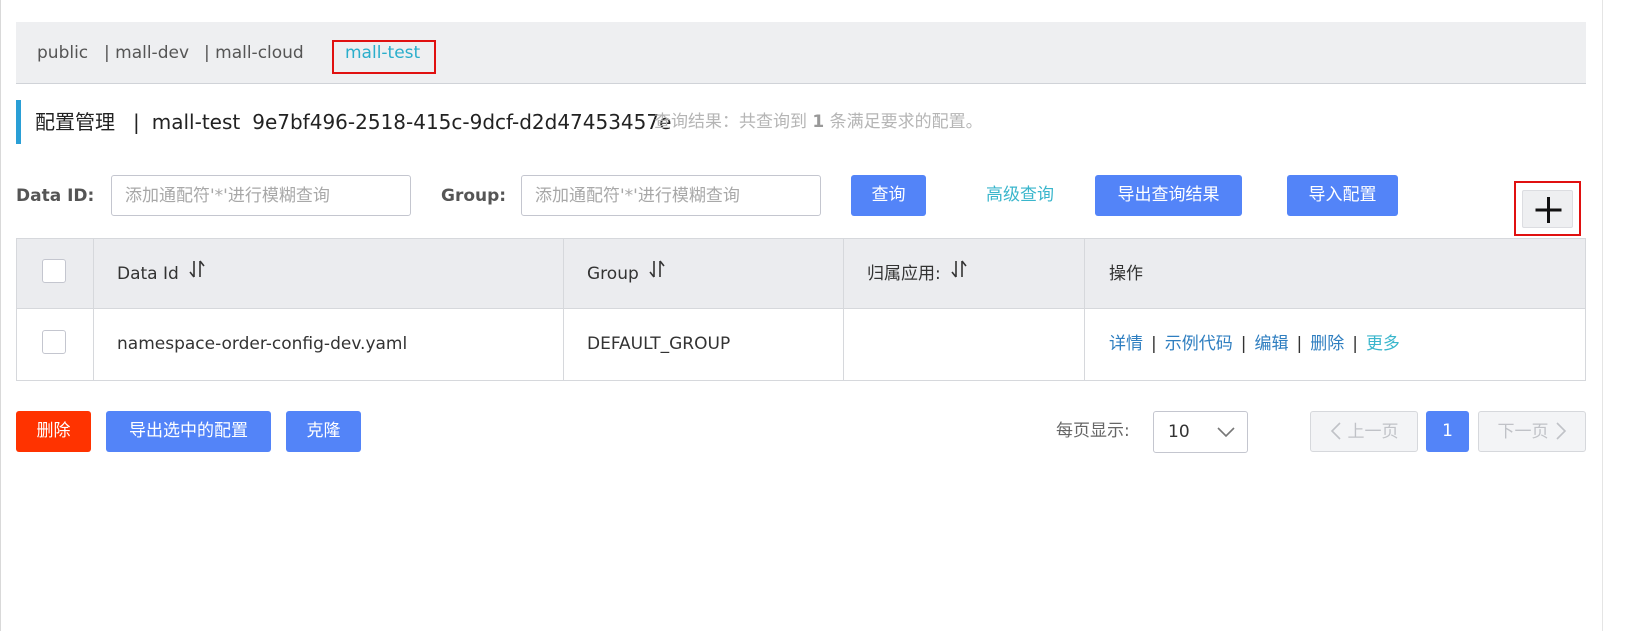  Describe the element at coordinates (1199, 344) in the screenshot. I see `sample-code-link: 示例代码` at that location.